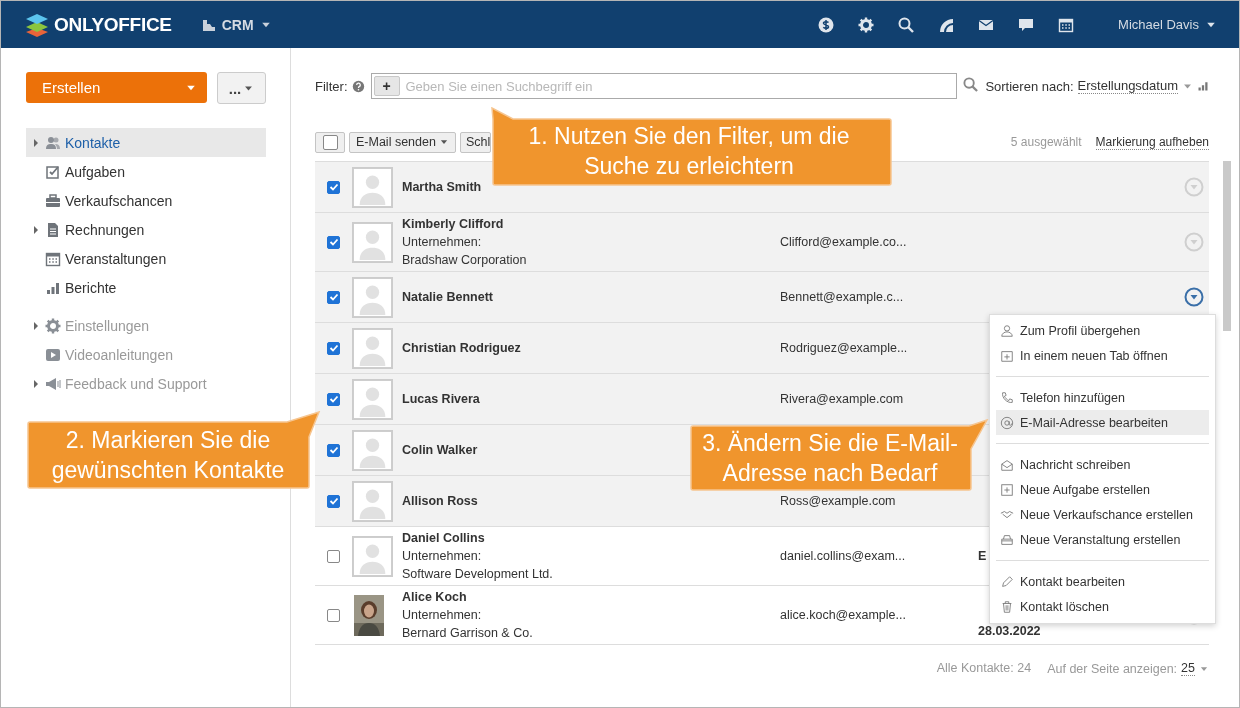 Image resolution: width=1240 pixels, height=708 pixels. What do you see at coordinates (53, 229) in the screenshot?
I see `document-icon` at bounding box center [53, 229].